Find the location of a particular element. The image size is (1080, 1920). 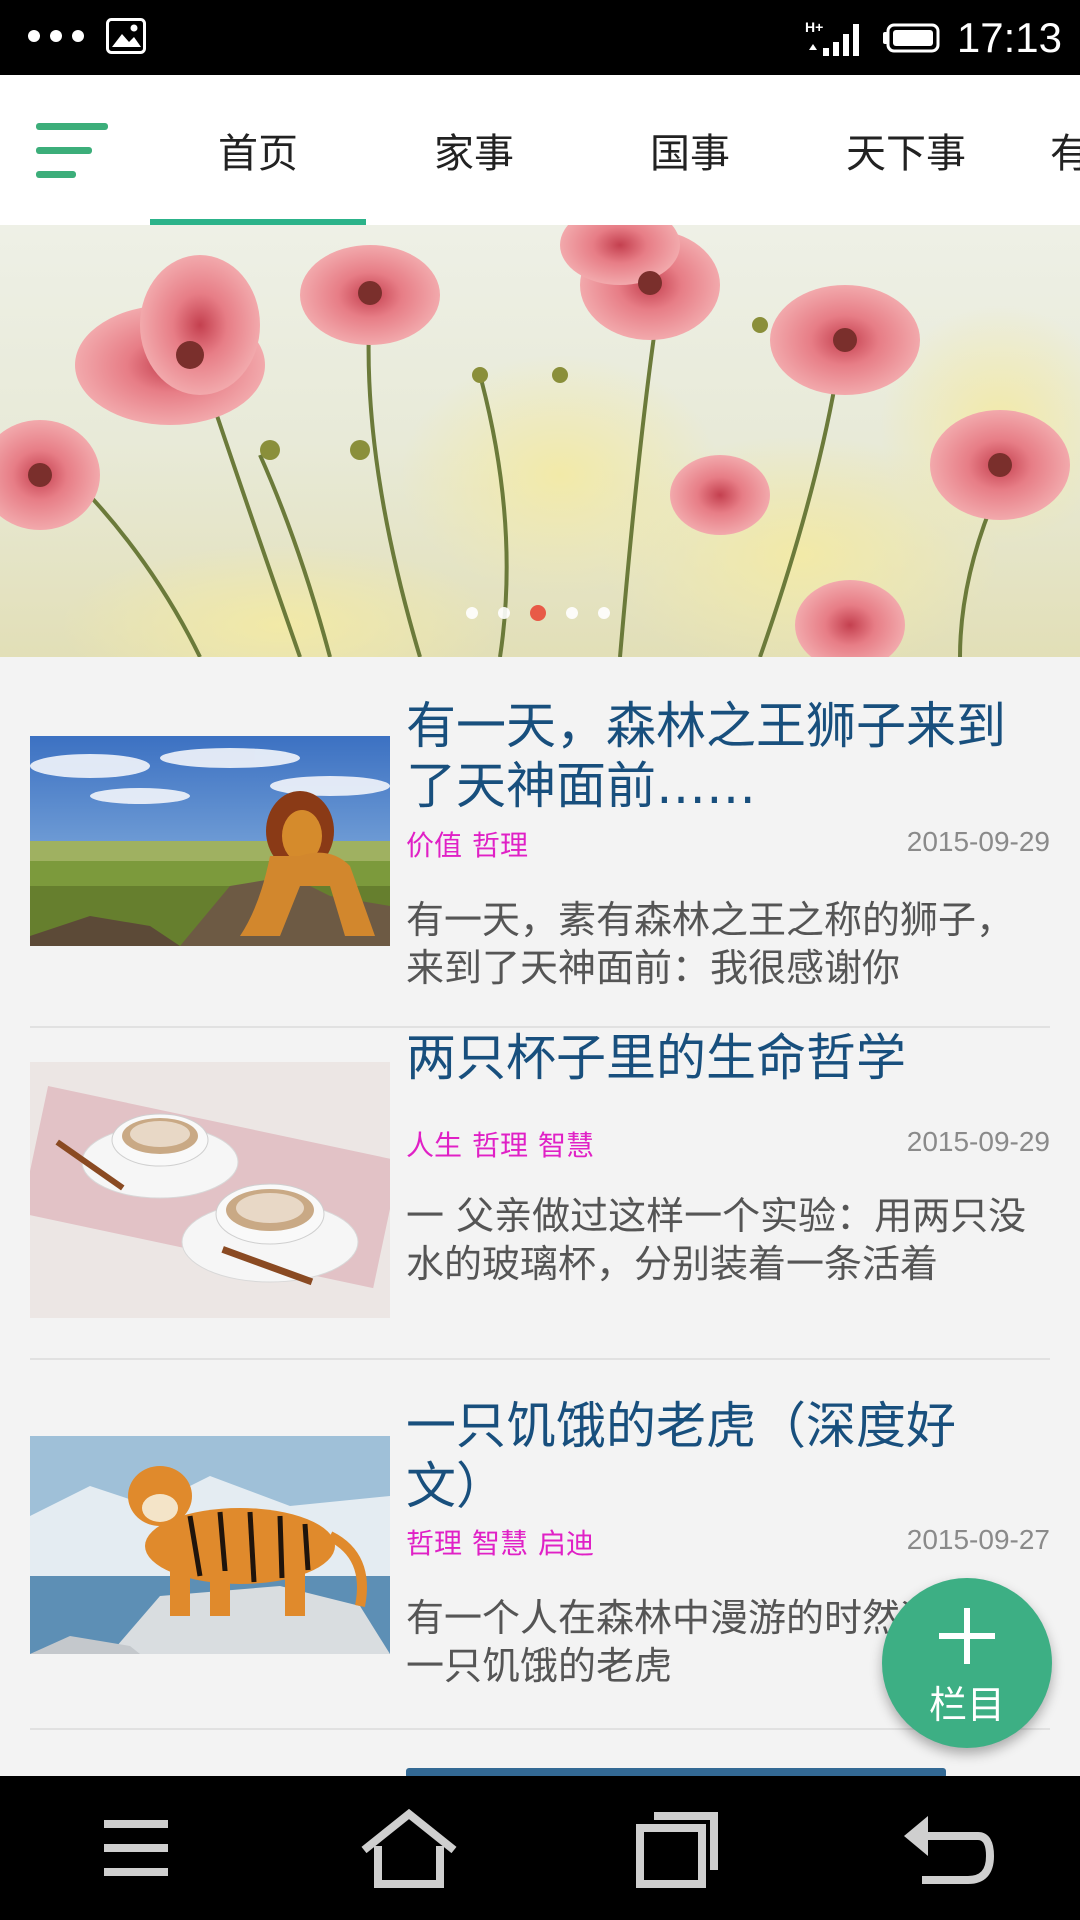

article-date: 2015-09-27 is located at coordinates (978, 1539).